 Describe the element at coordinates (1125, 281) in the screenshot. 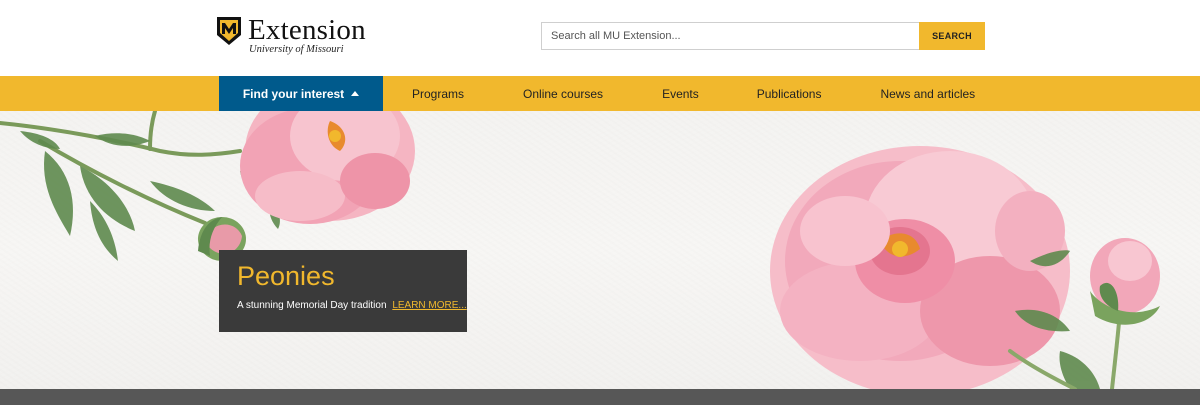

I see `right-bud` at that location.